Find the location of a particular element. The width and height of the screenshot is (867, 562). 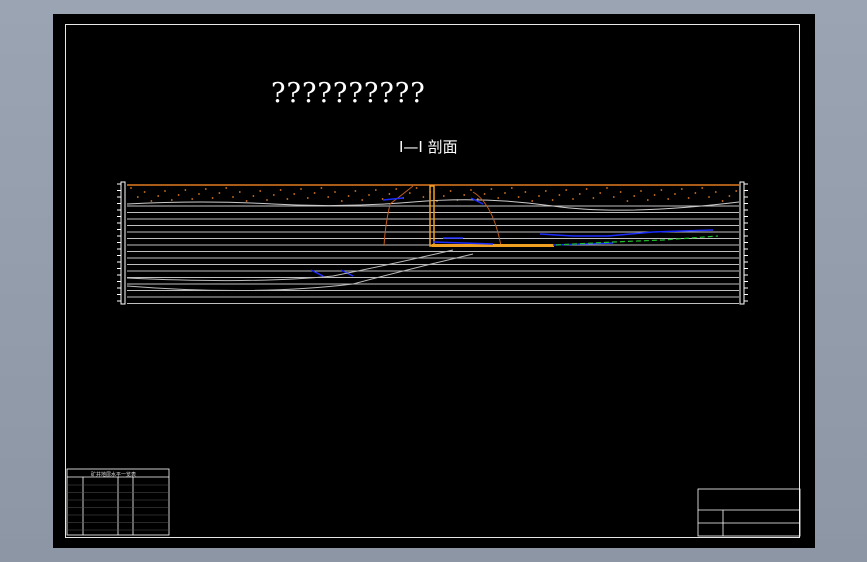

right-scale is located at coordinates (742, 243).